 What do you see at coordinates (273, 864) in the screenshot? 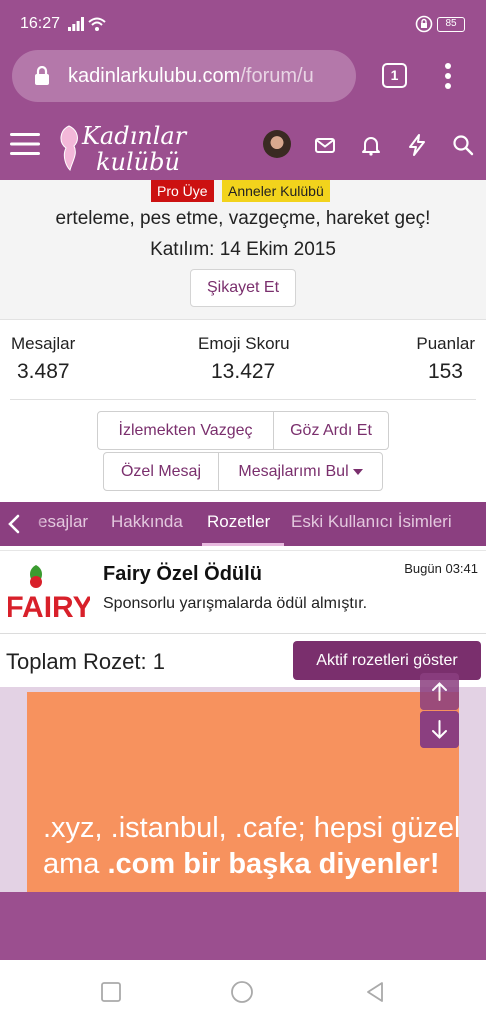
I see `ad-text-bold: .com bir başka diyenler!` at bounding box center [273, 864].